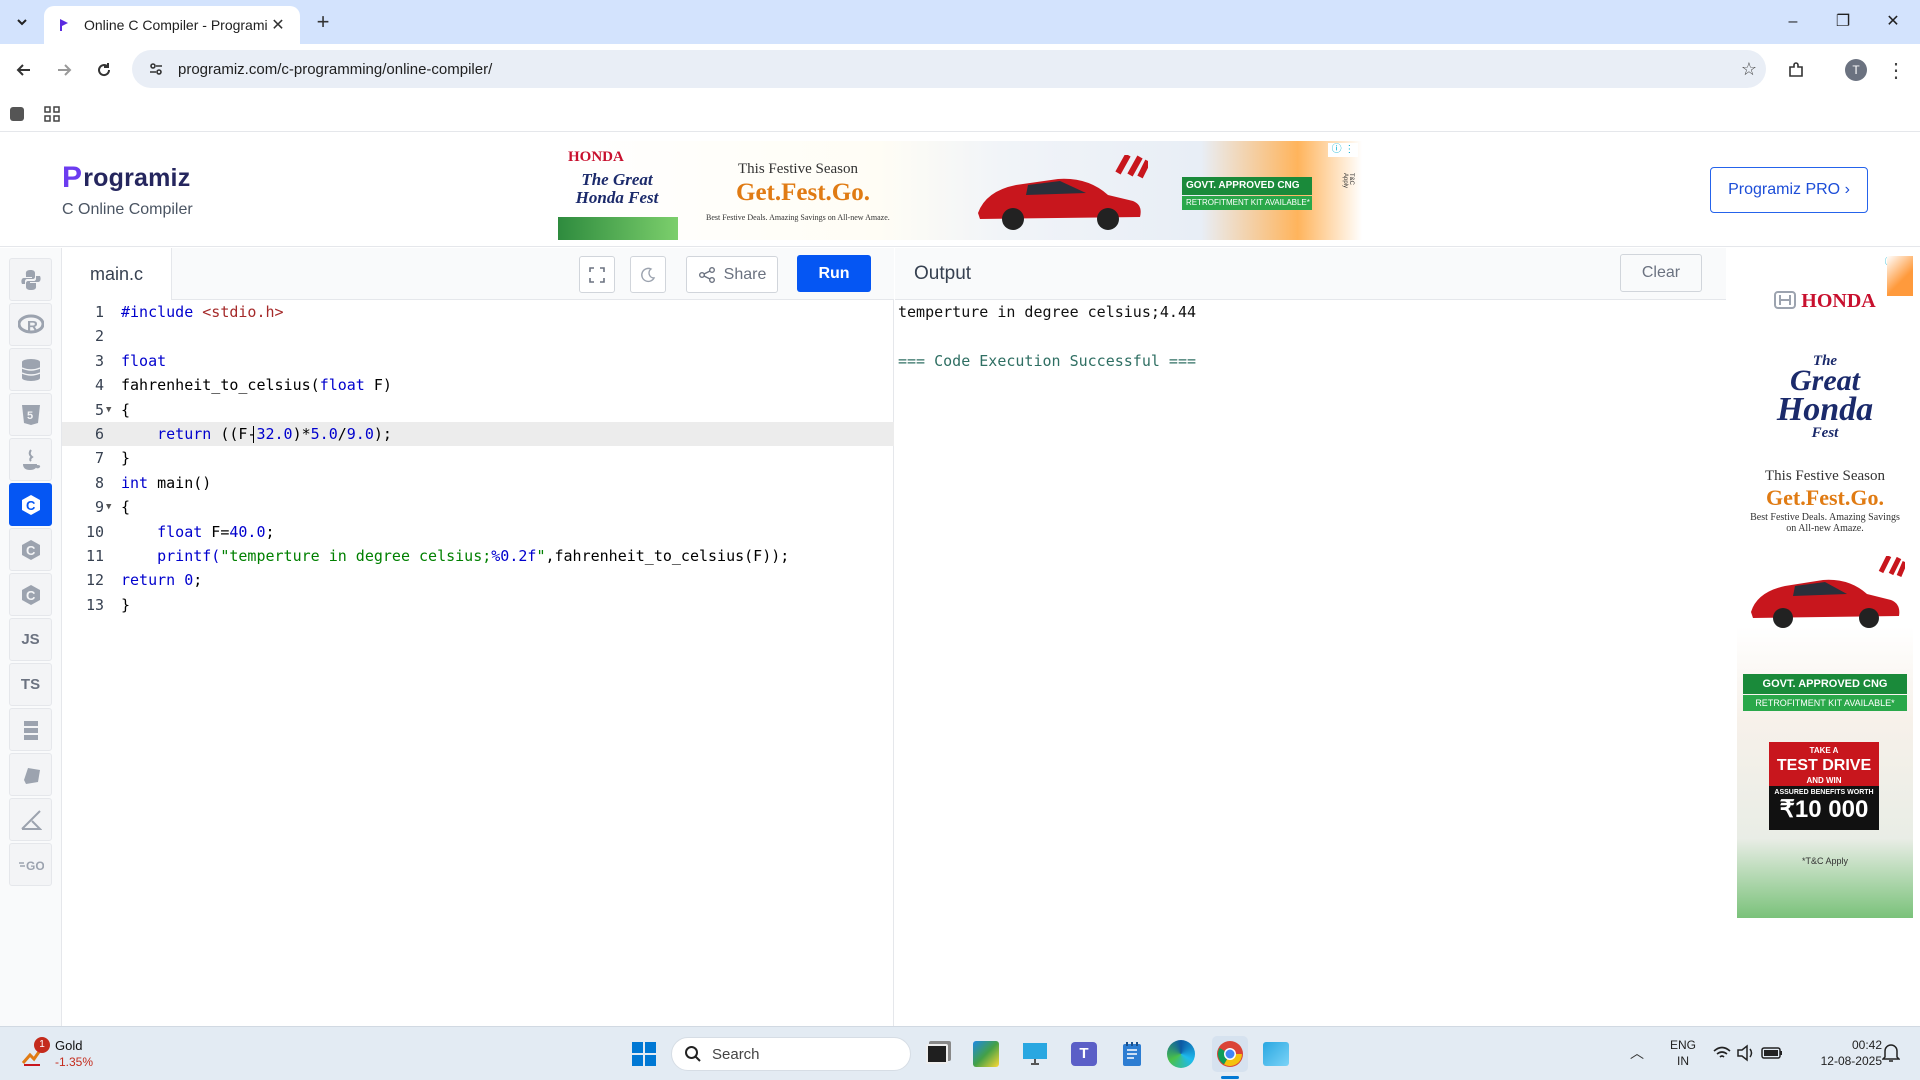  What do you see at coordinates (1132, 1054) in the screenshot?
I see `notepad-app-icon` at bounding box center [1132, 1054].